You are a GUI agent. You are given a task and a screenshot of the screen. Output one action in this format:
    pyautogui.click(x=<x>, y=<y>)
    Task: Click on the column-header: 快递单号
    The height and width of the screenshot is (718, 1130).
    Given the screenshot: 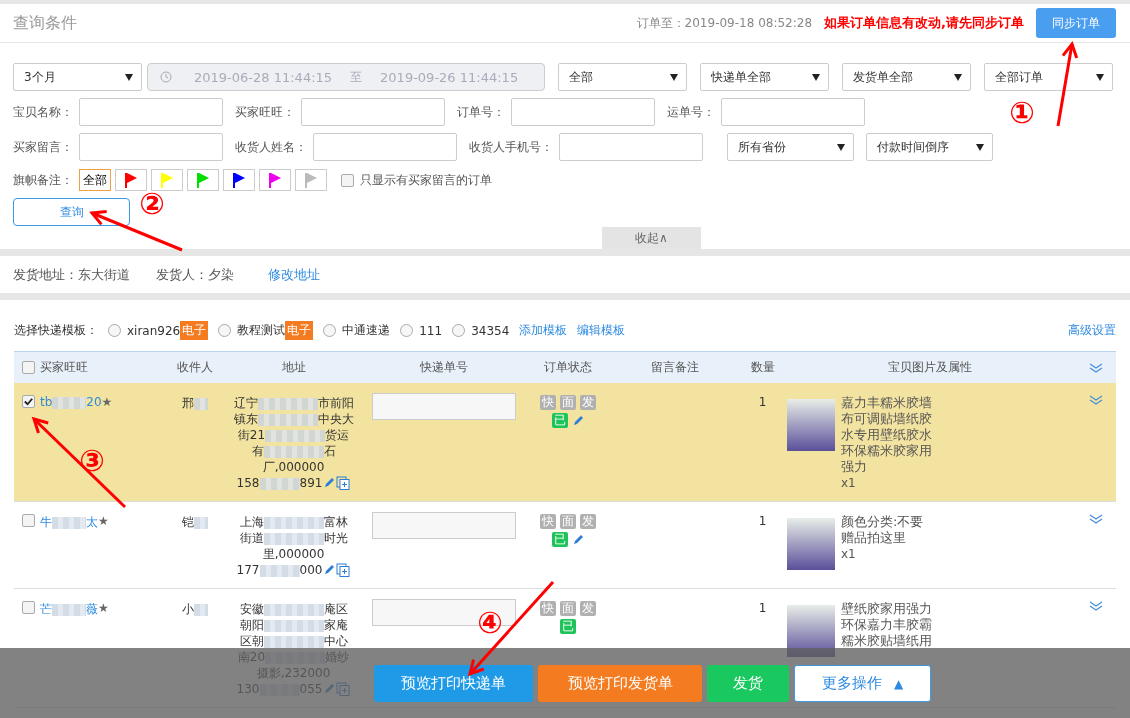 What is the action you would take?
    pyautogui.click(x=443, y=367)
    